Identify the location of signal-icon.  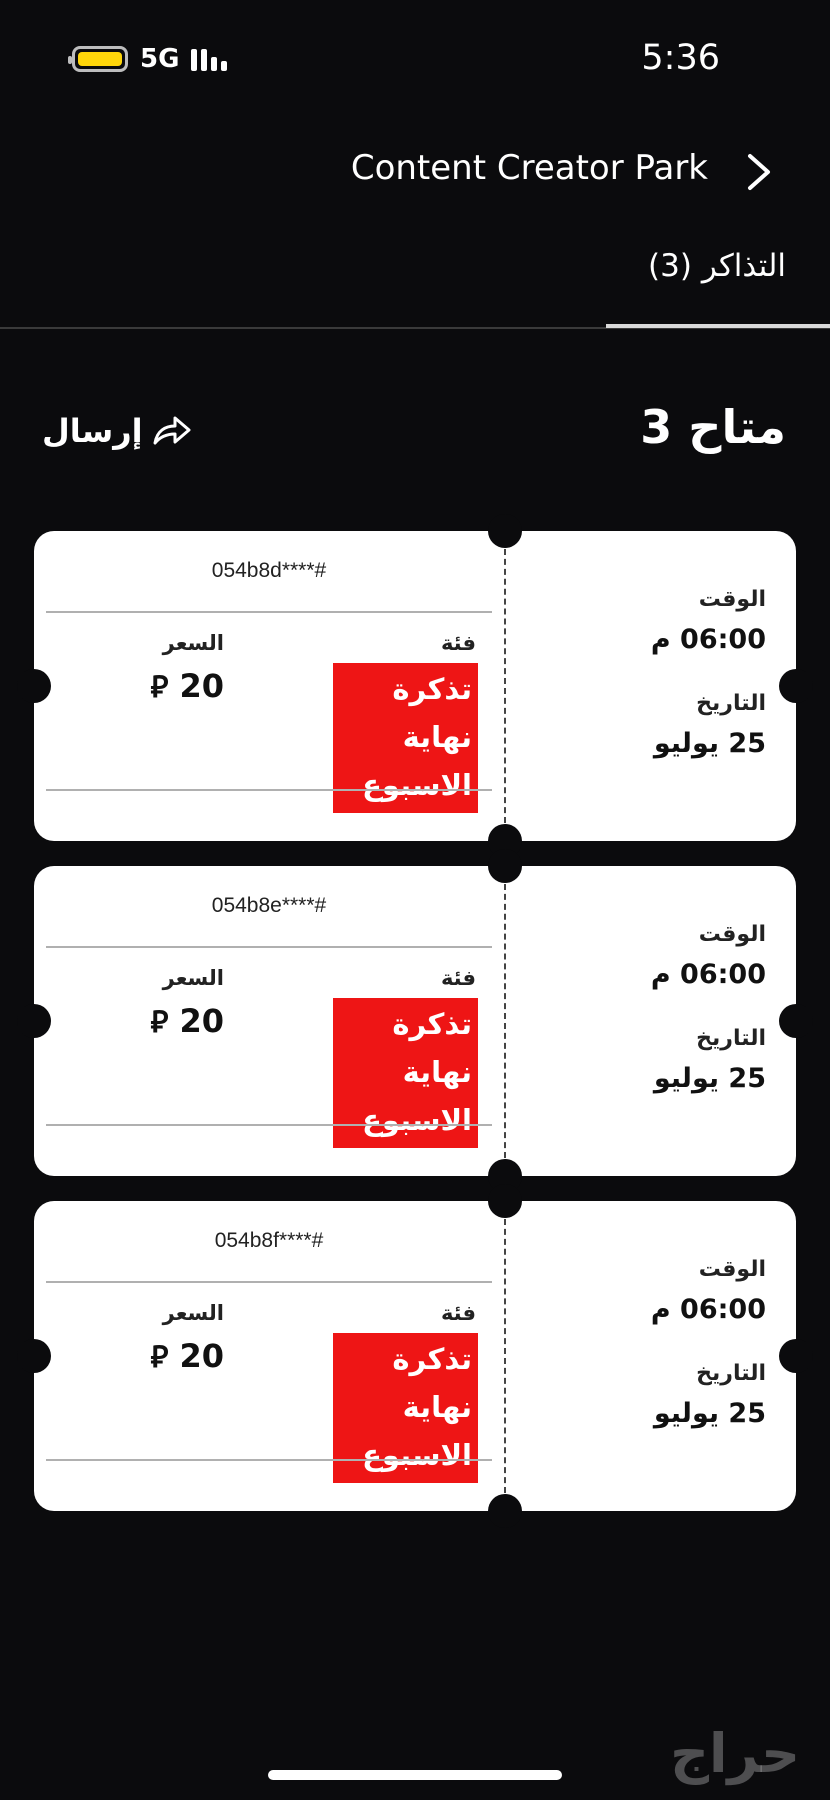
(209, 59).